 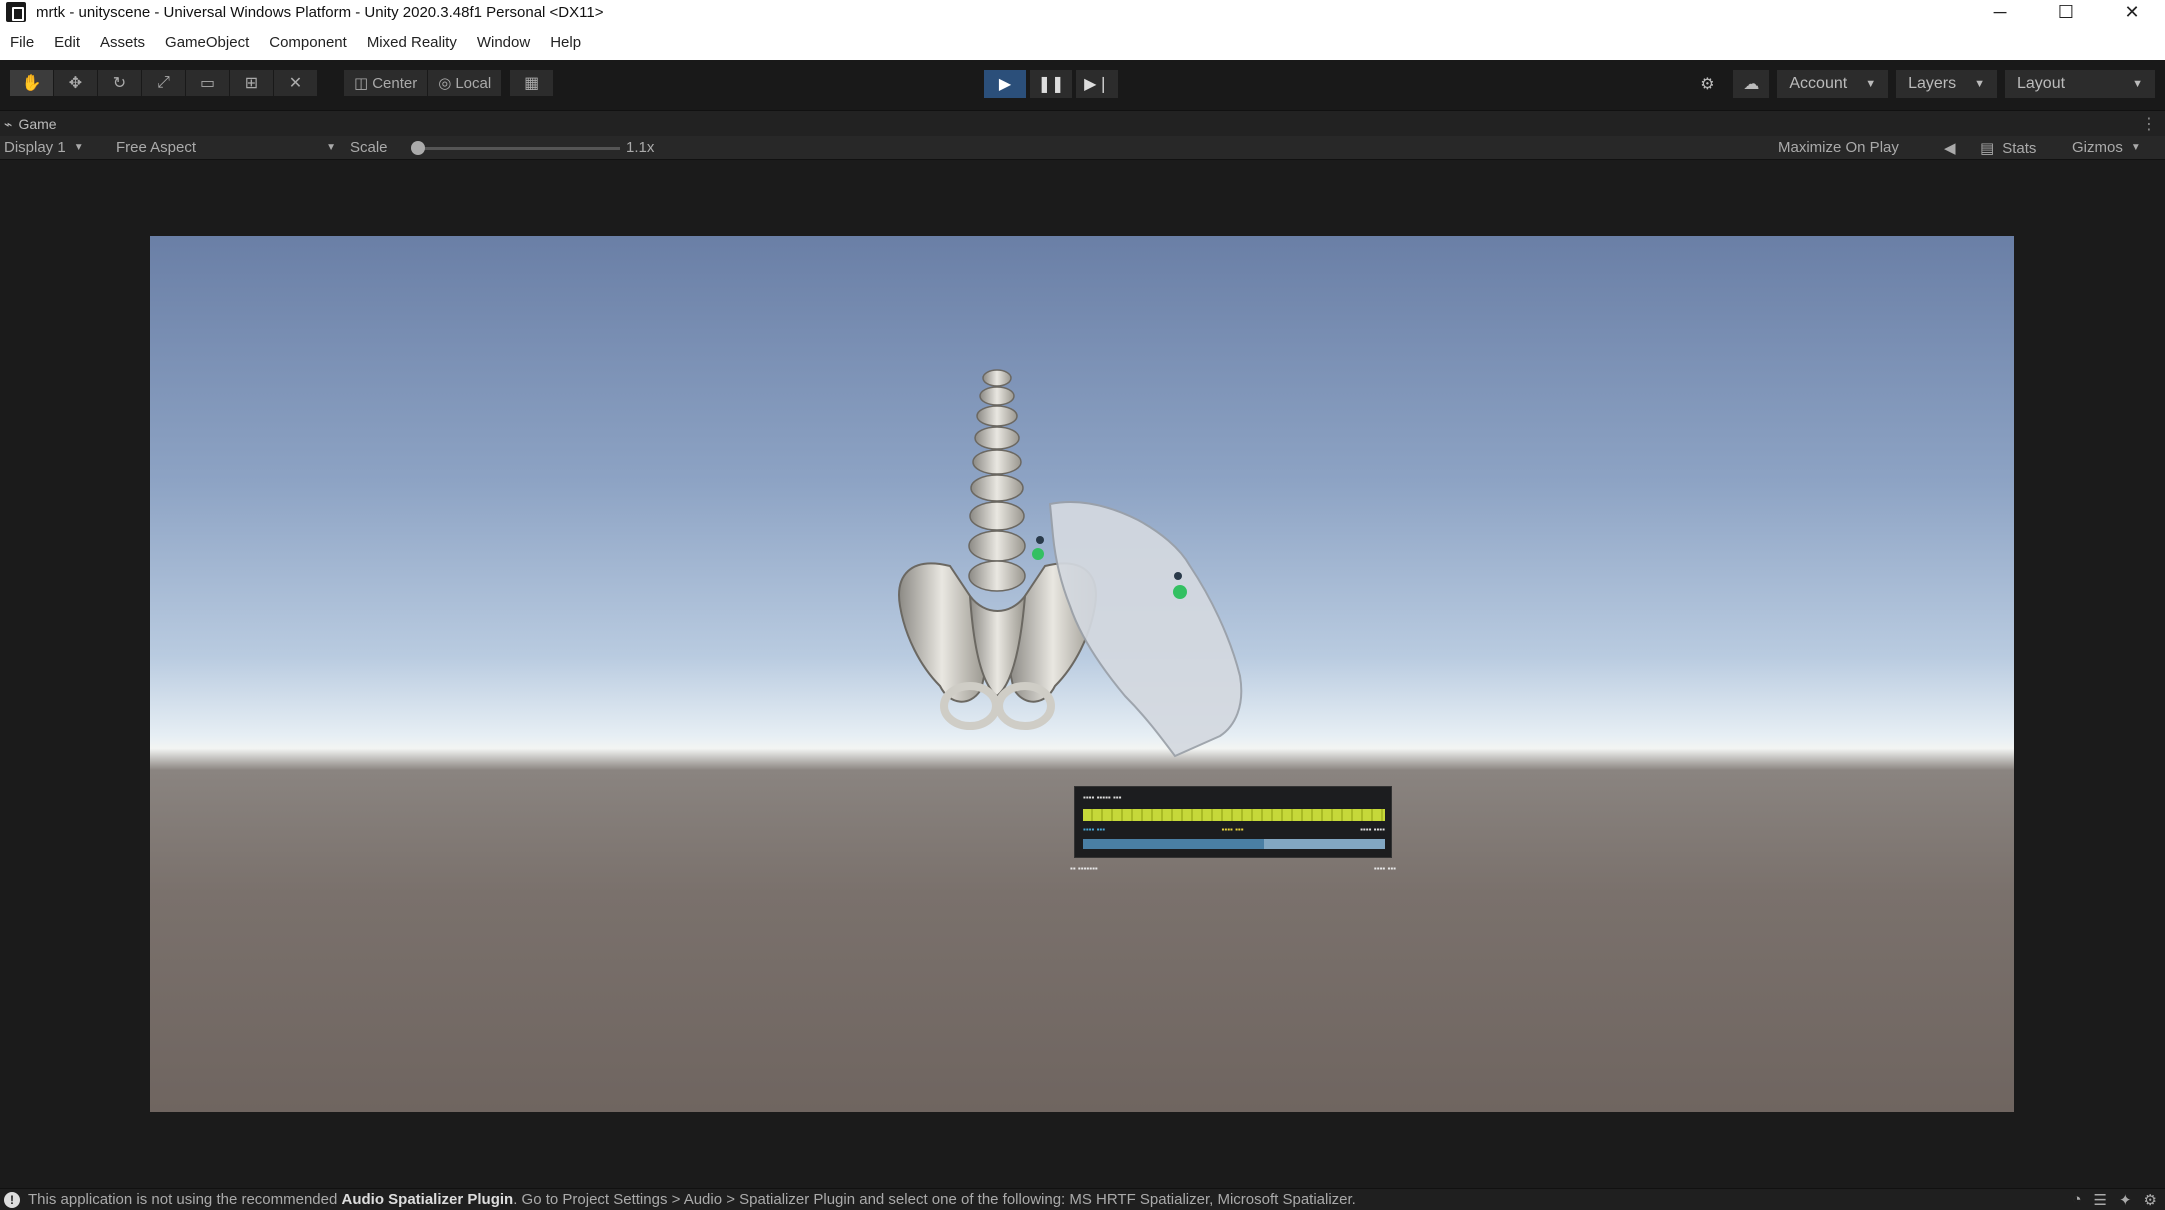 I want to click on account-dropdown: Account ▼, so click(x=1833, y=84).